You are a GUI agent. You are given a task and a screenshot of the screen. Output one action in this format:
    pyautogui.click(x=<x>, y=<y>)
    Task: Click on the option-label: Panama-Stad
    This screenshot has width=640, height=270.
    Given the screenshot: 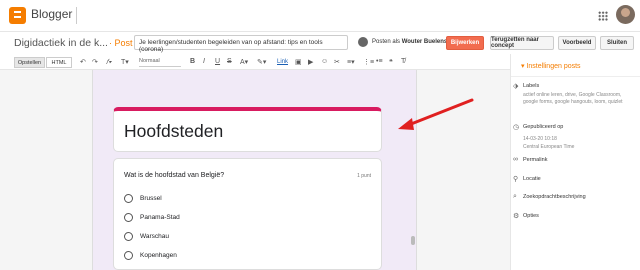 What is the action you would take?
    pyautogui.click(x=160, y=217)
    